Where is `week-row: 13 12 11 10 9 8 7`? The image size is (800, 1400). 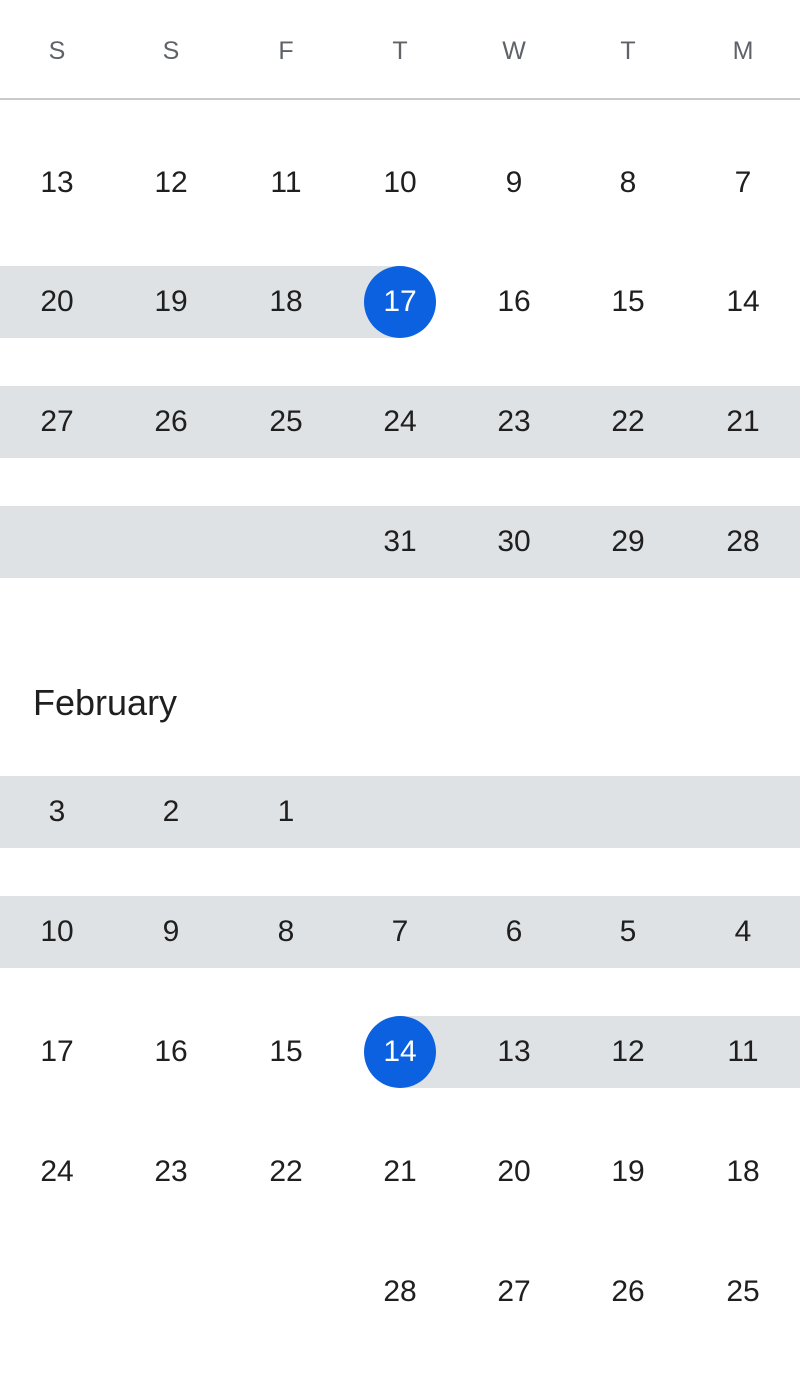 week-row: 13 12 11 10 9 8 7 is located at coordinates (400, 183).